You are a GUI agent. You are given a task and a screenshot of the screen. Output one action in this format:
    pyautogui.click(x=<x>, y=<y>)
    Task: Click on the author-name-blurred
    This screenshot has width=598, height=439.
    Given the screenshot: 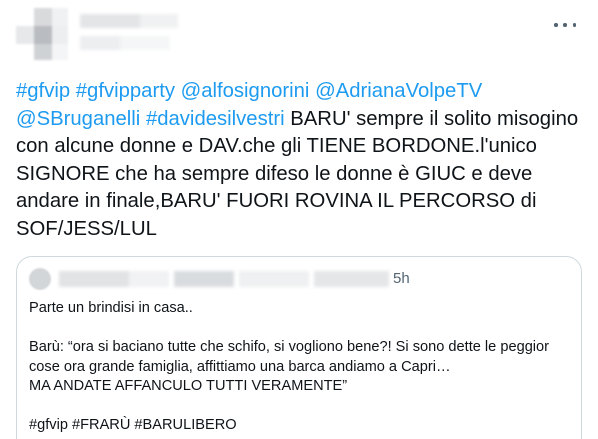 What is the action you would take?
    pyautogui.click(x=129, y=32)
    